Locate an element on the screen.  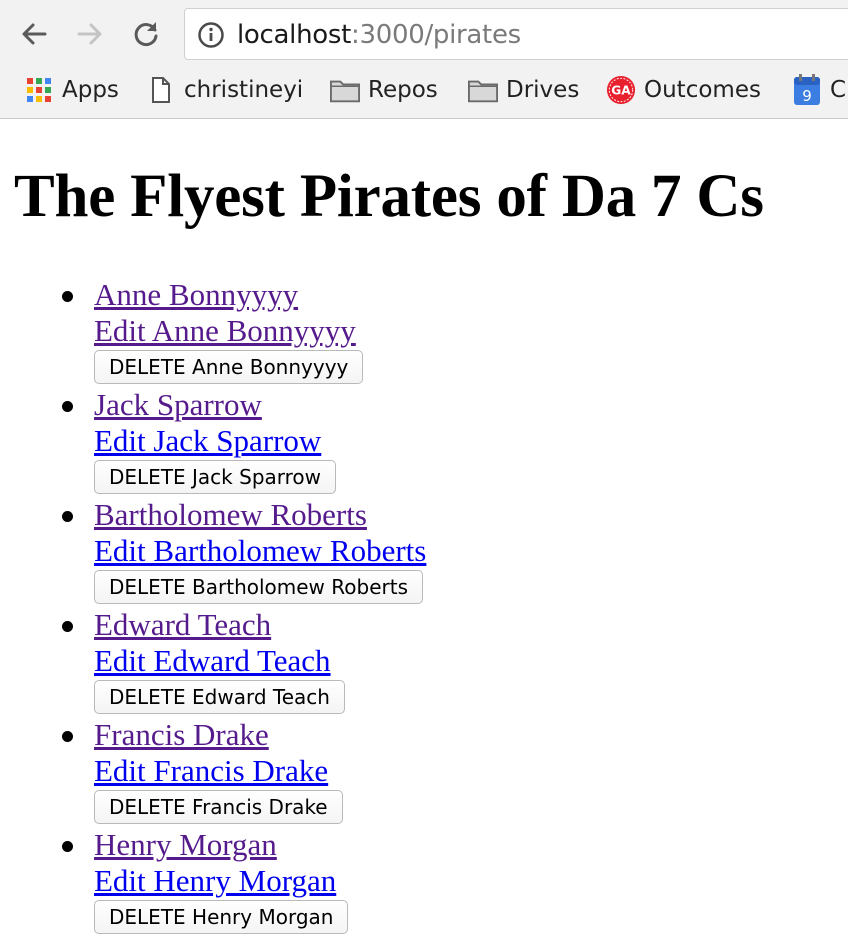
edit-link: Edit Bartholomew Roberts is located at coordinates (260, 551).